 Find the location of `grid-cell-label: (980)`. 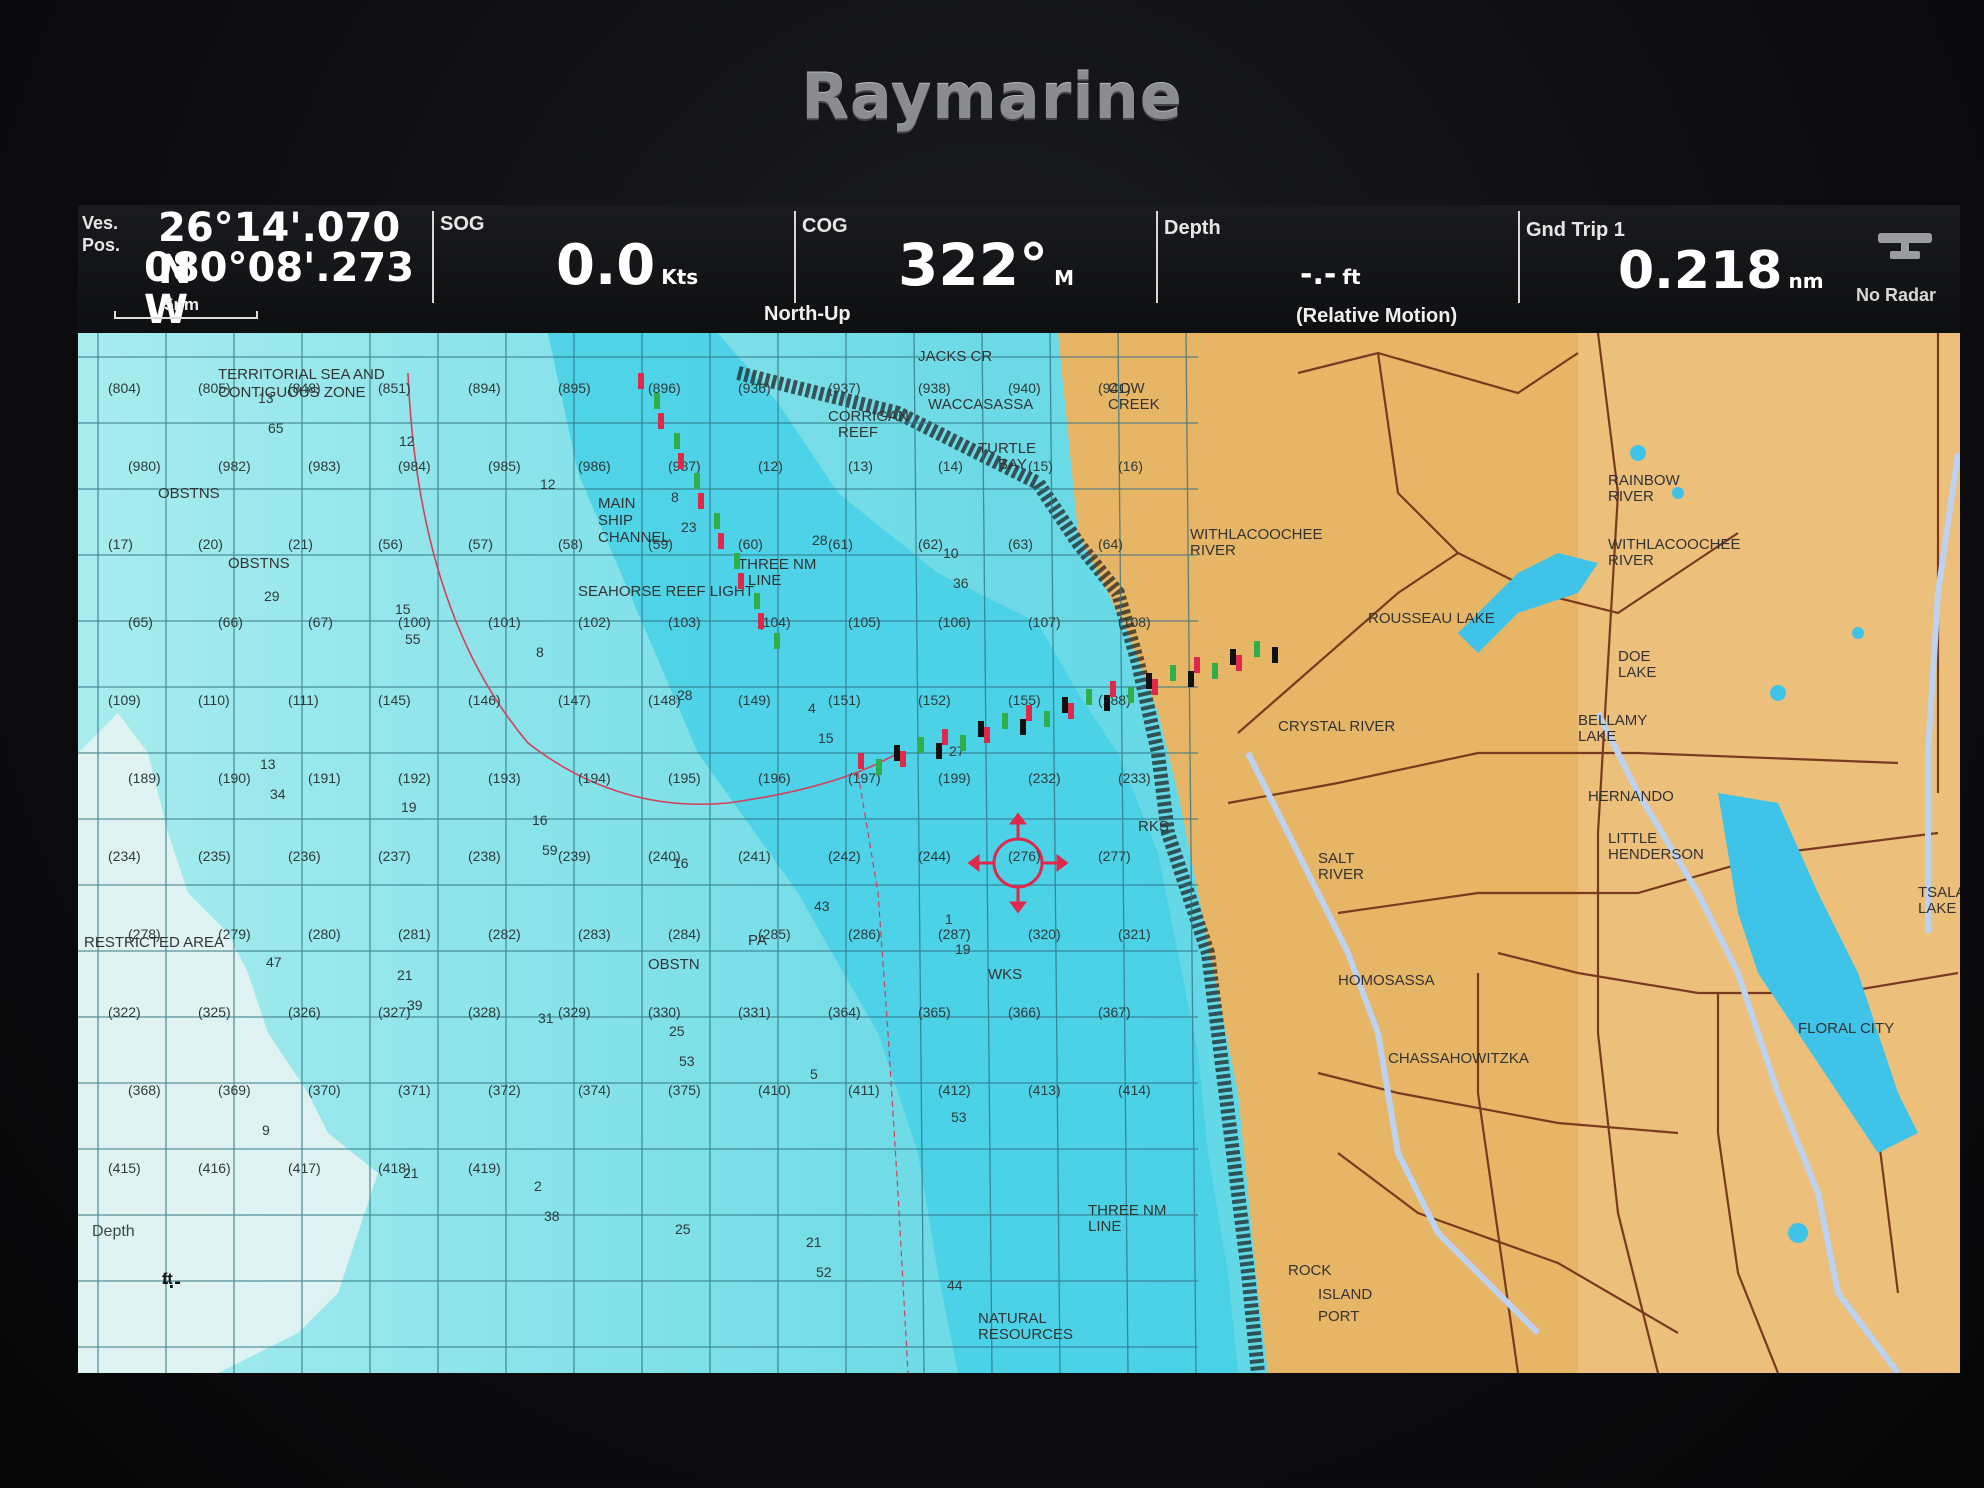

grid-cell-label: (980) is located at coordinates (144, 466).